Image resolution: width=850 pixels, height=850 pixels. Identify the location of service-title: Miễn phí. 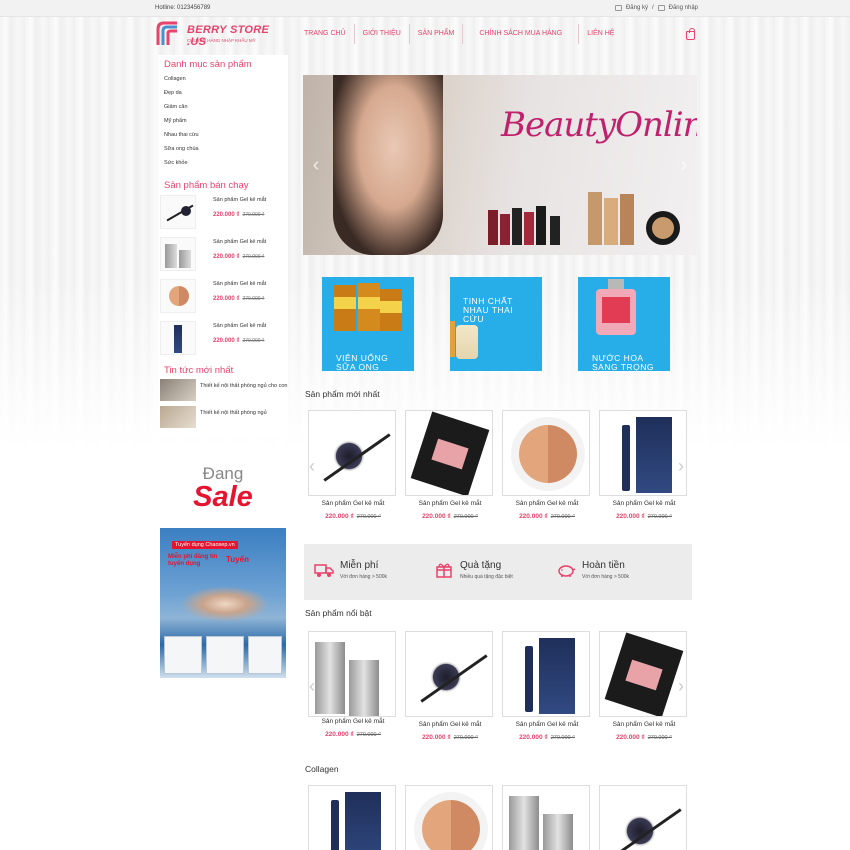
(359, 565).